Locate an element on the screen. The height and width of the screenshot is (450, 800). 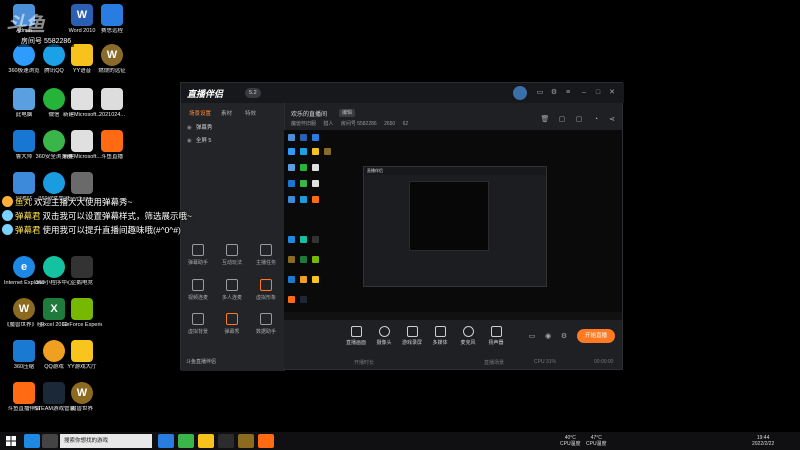
share-icon: ⋖ is located at coordinates (612, 120).